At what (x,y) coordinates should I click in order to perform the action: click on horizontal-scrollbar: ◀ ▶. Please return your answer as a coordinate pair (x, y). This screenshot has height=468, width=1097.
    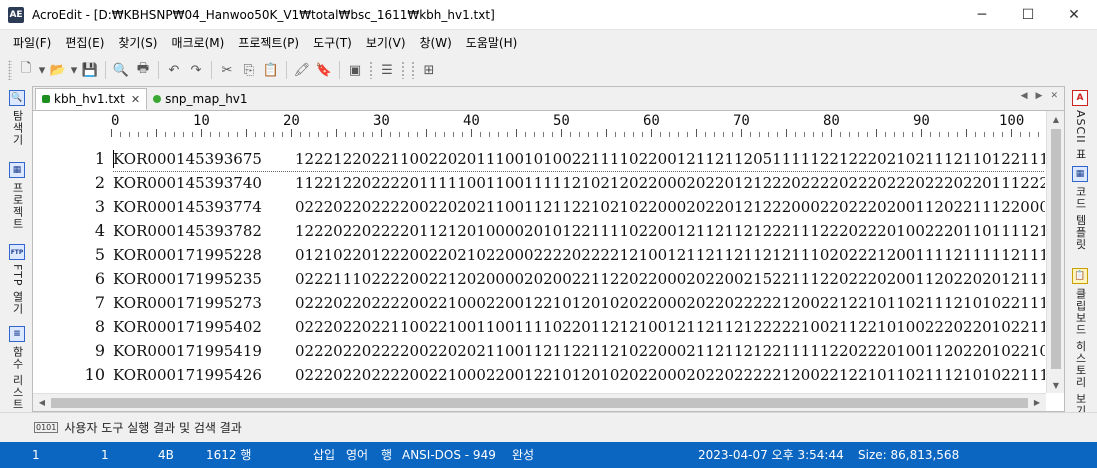
    Looking at the image, I should click on (539, 402).